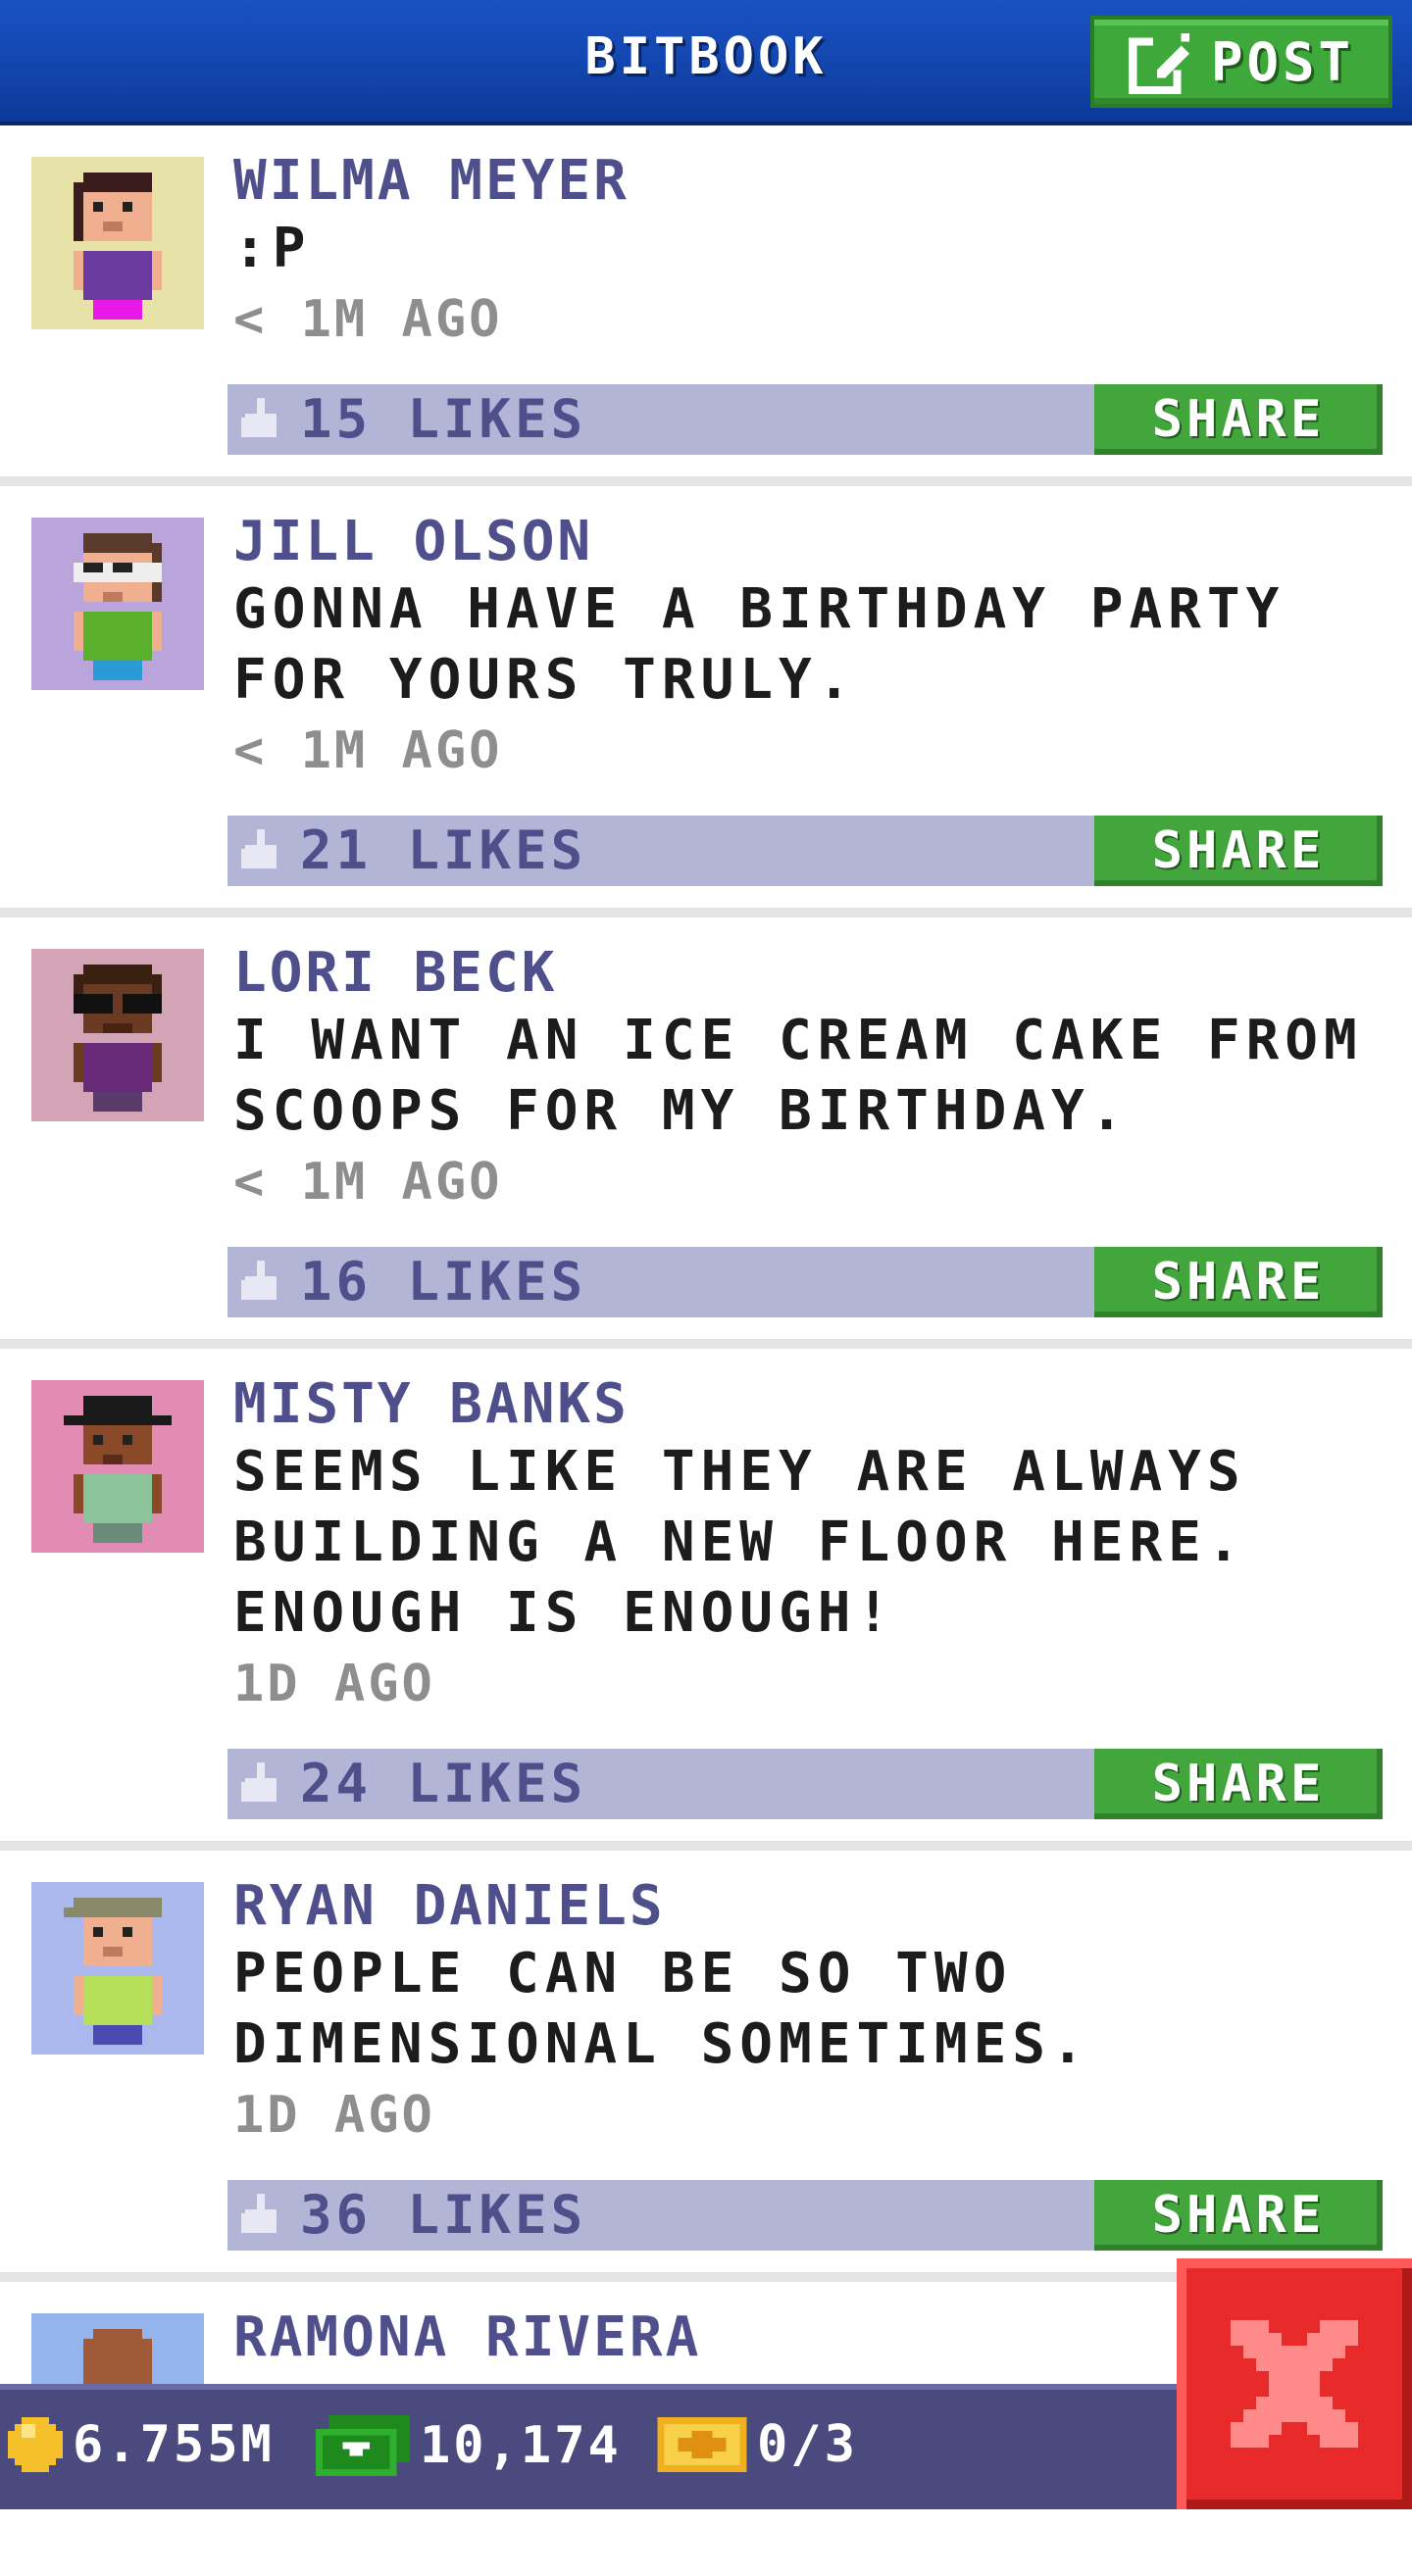 The height and width of the screenshot is (2576, 1412). I want to click on coins-stat: 6.755M, so click(141, 2444).